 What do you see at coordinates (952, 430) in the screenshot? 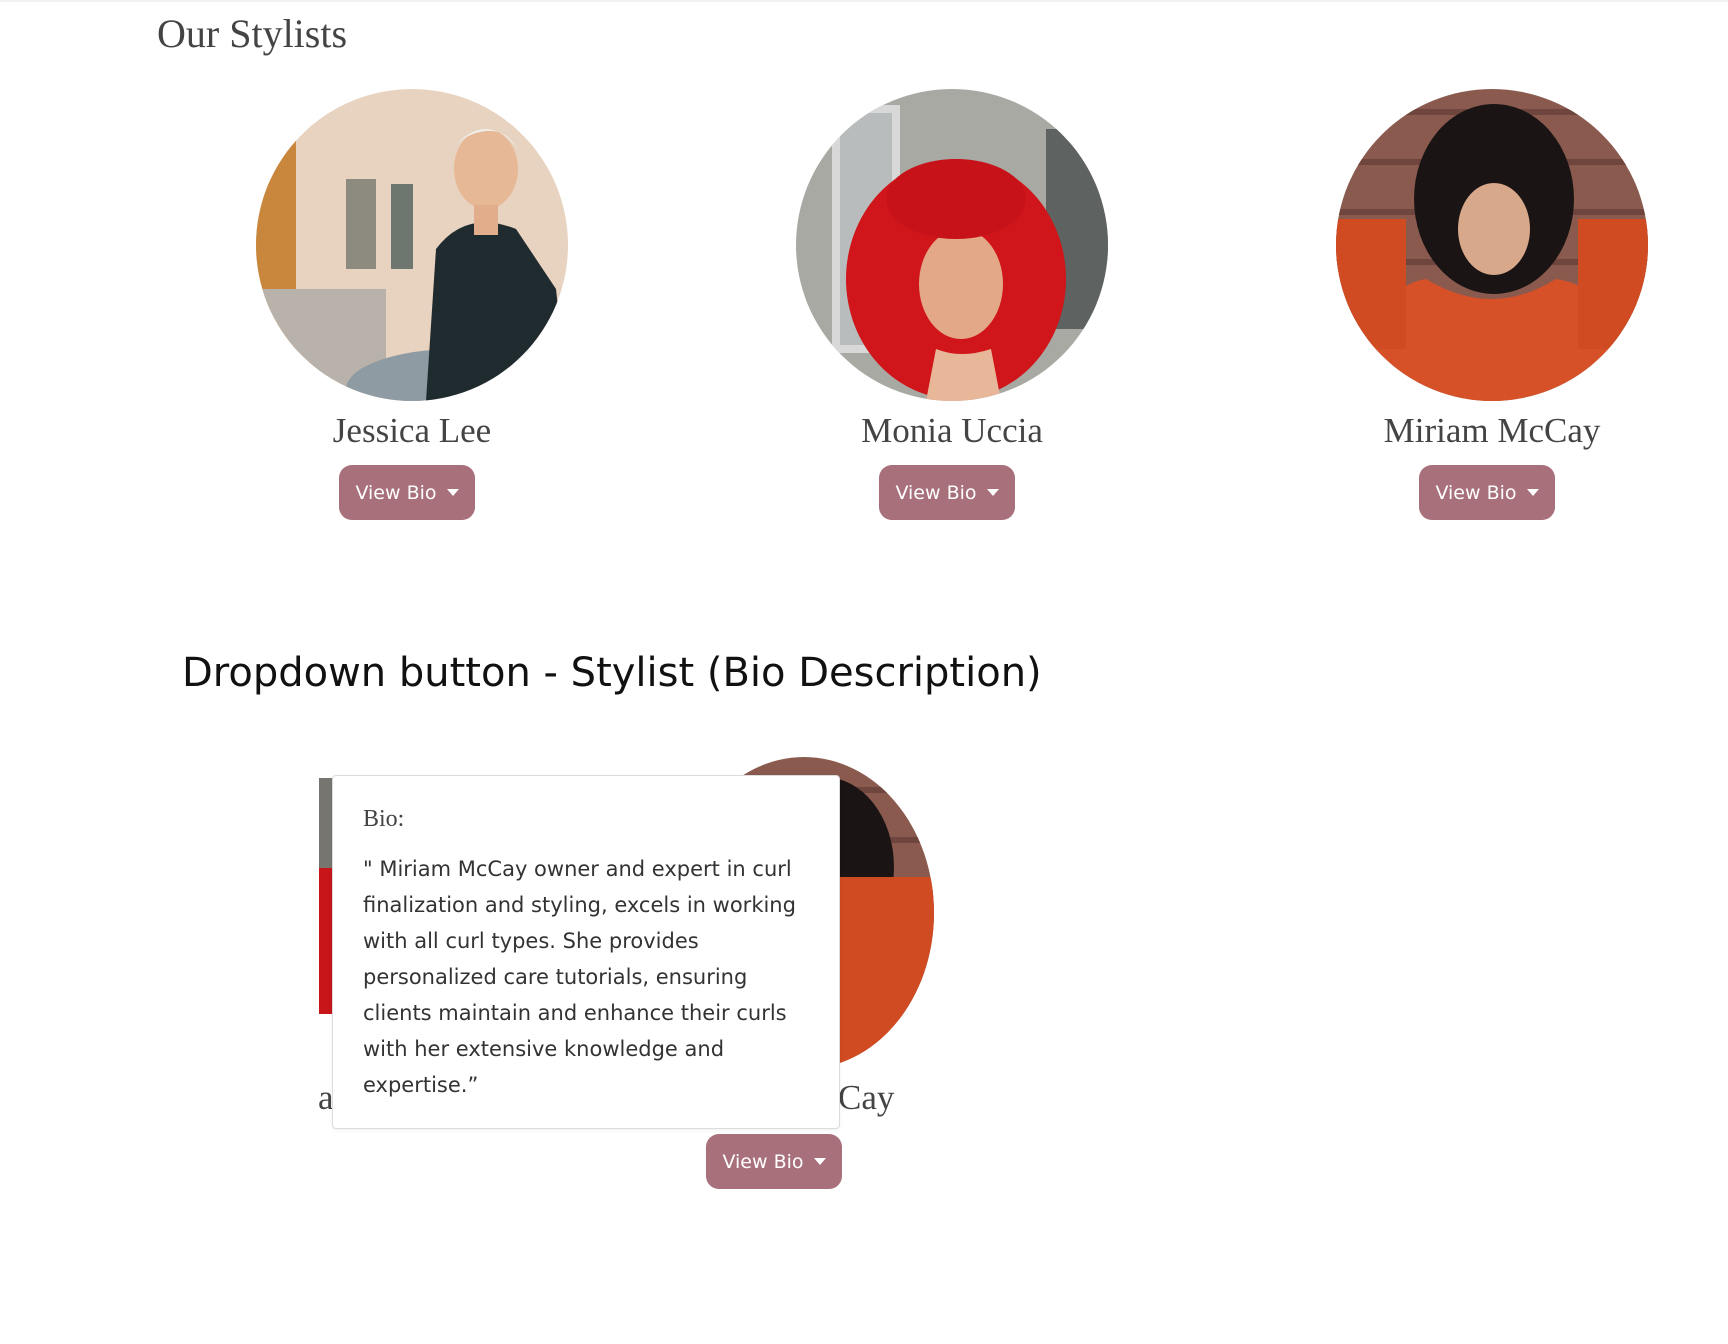
I see `stylist-name: Monia Uccia` at bounding box center [952, 430].